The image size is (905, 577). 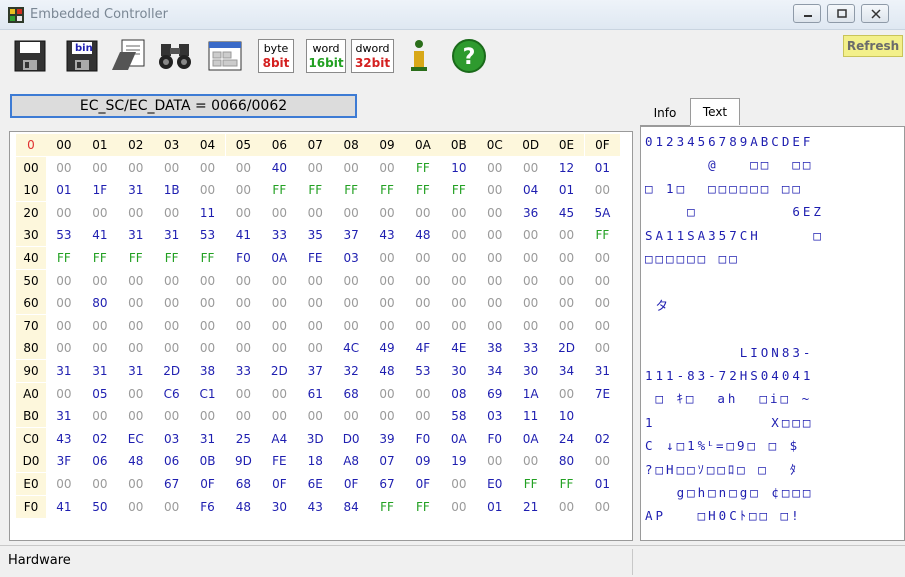 What do you see at coordinates (387, 145) in the screenshot?
I see `column-header: 09` at bounding box center [387, 145].